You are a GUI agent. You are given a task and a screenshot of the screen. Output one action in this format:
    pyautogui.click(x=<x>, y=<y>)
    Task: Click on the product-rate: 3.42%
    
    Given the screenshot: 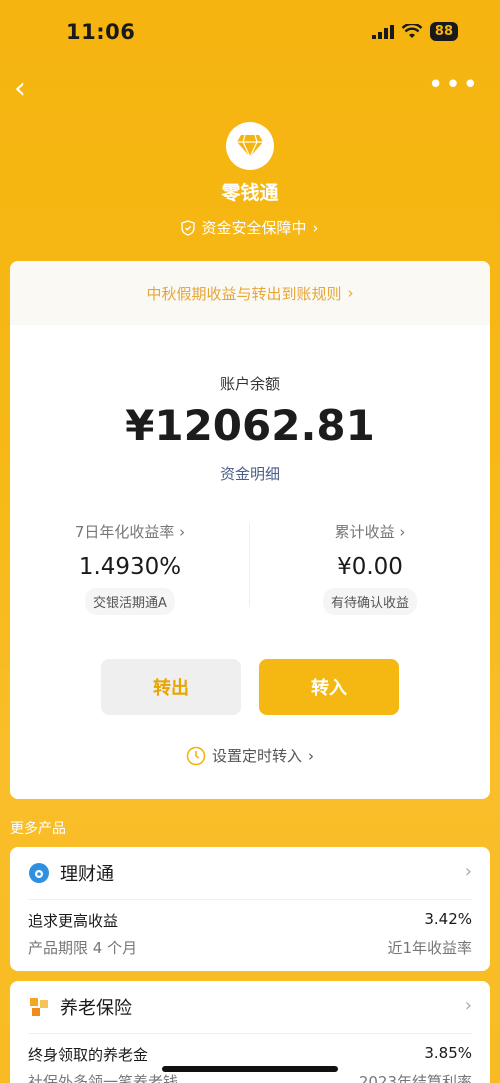 What is the action you would take?
    pyautogui.click(x=448, y=919)
    